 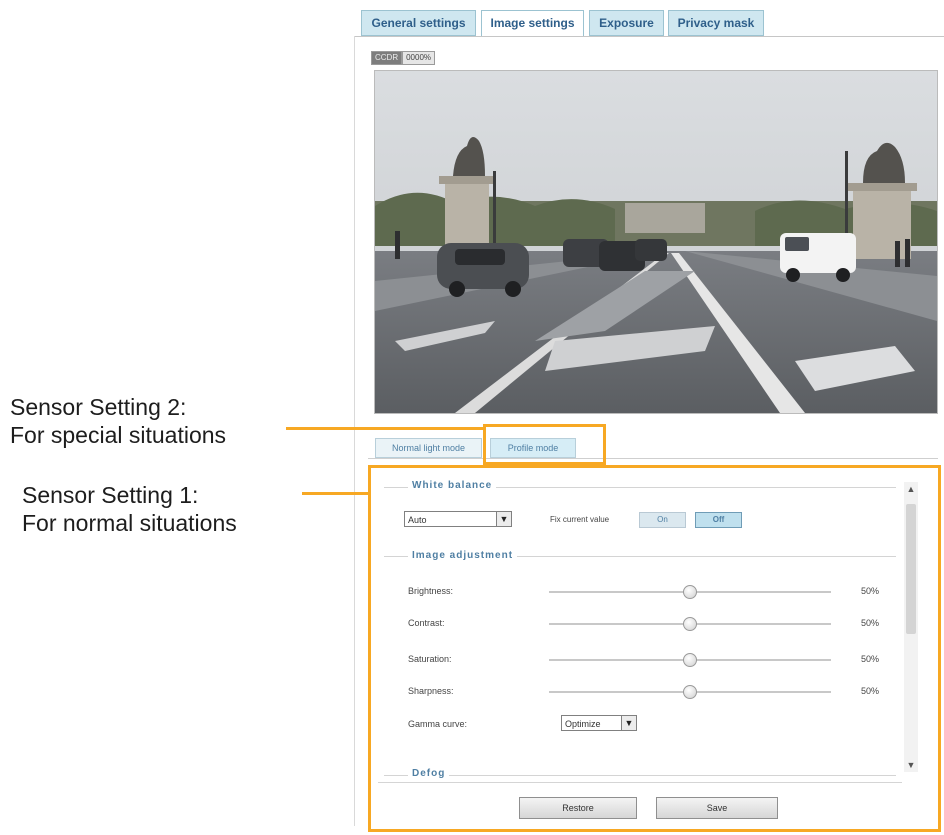 What do you see at coordinates (662, 520) in the screenshot?
I see `fix-on-button: On` at bounding box center [662, 520].